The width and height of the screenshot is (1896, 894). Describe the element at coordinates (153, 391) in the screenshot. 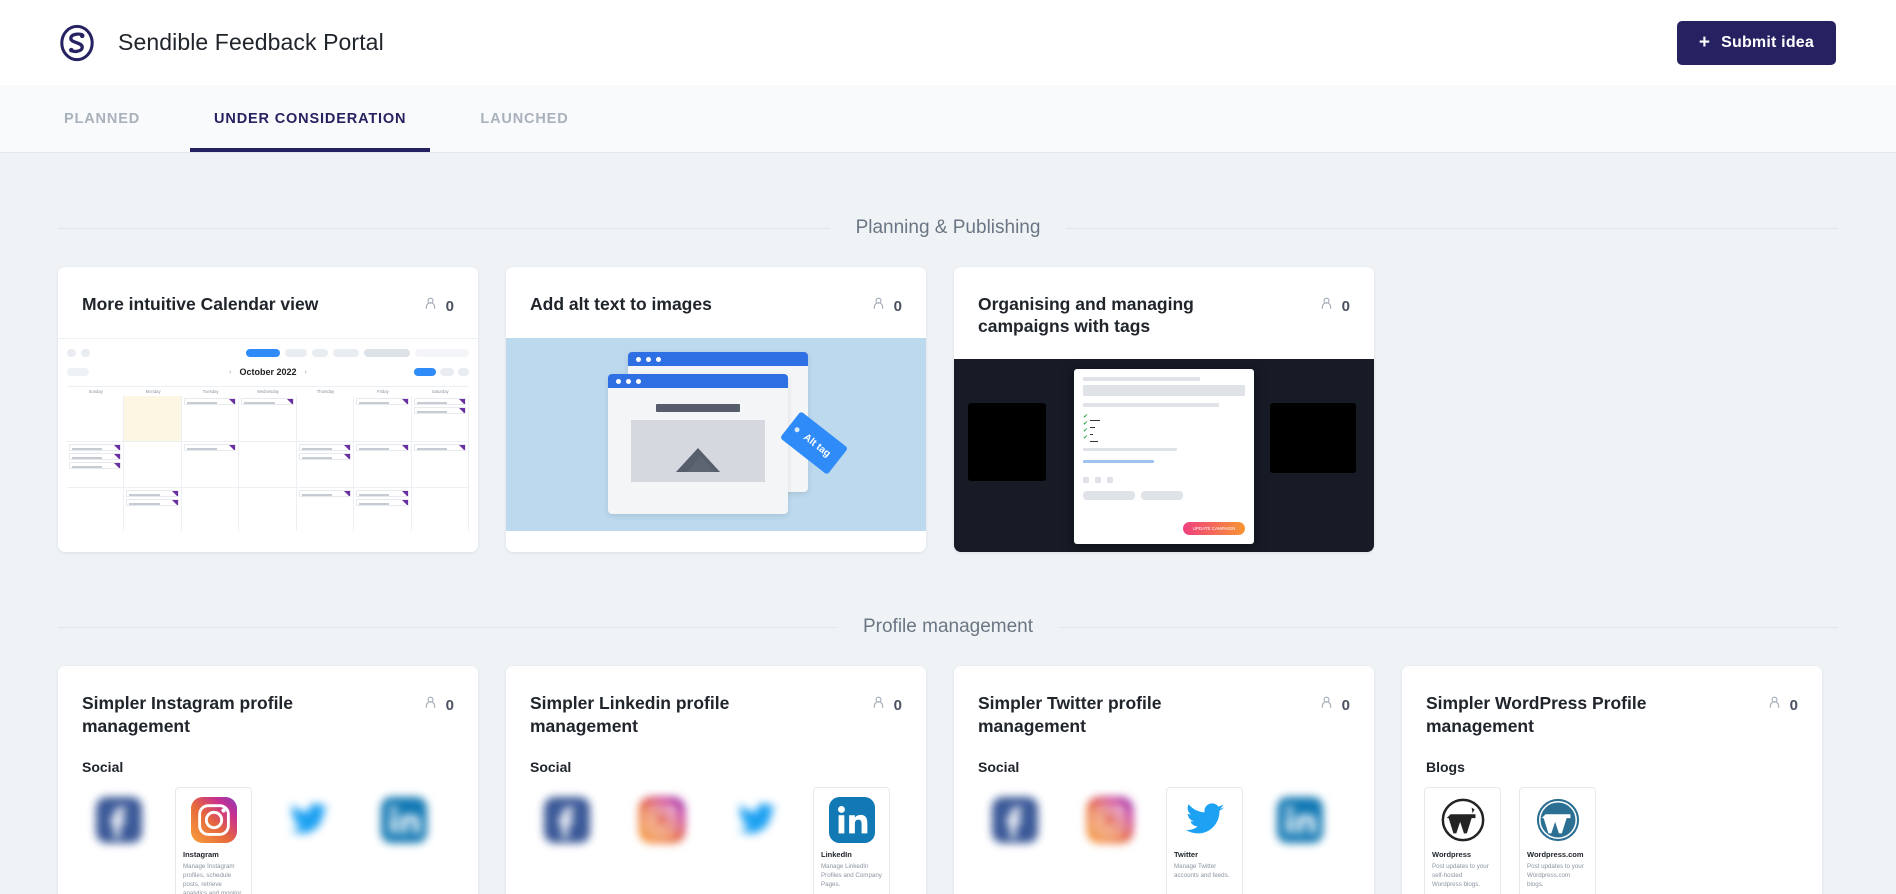

I see `calendar-day-header: Monday` at that location.